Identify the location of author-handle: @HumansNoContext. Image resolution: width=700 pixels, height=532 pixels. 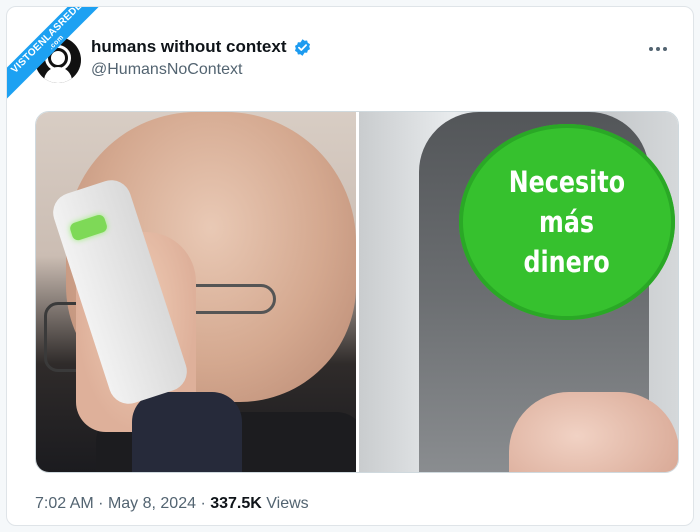
(166, 70).